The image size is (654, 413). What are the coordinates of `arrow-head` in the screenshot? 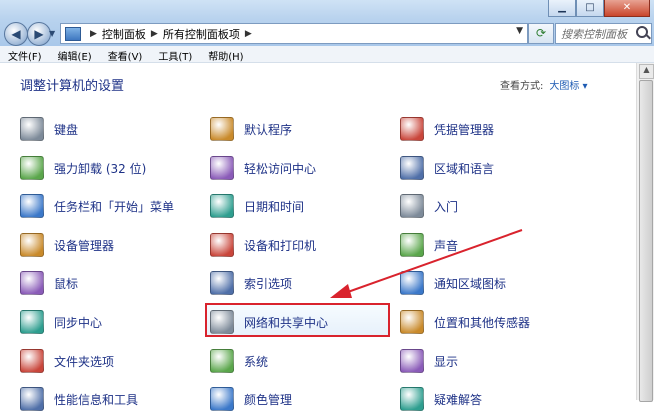 It's located at (341, 291).